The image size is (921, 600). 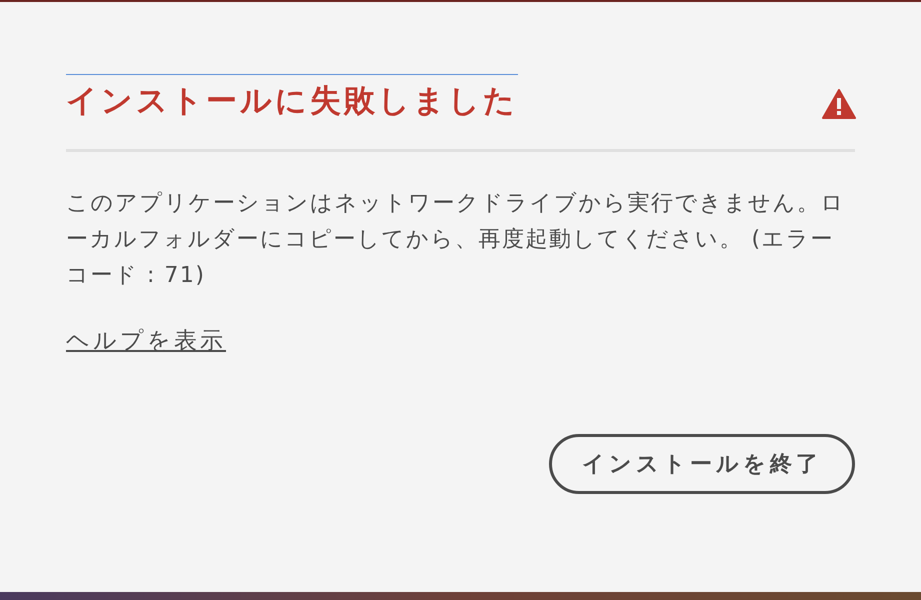 What do you see at coordinates (839, 103) in the screenshot?
I see `warning-icon` at bounding box center [839, 103].